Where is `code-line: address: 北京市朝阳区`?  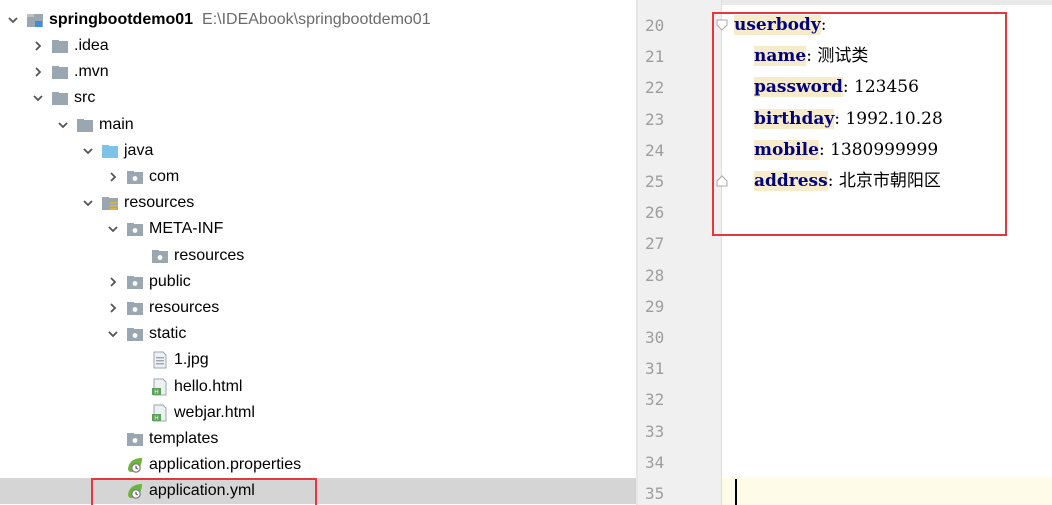 code-line: address: 北京市朝阳区 is located at coordinates (847, 181).